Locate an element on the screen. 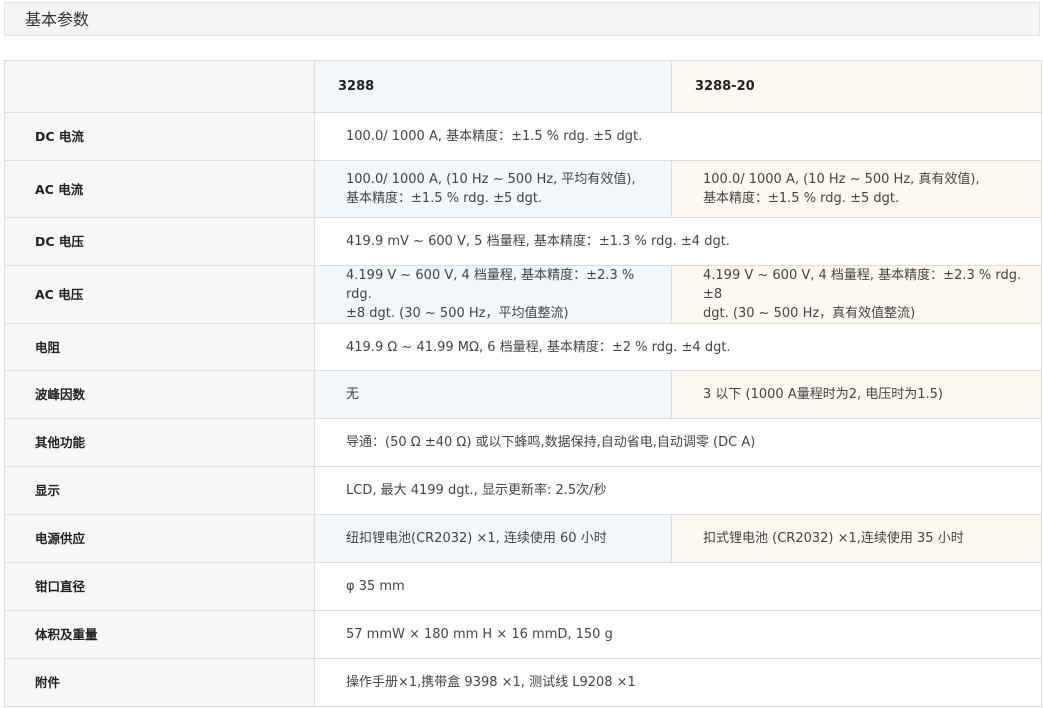  row-value-shared: LCD, 最大 4199 dgt., 显示更新率: 2.5次/秒 is located at coordinates (678, 490).